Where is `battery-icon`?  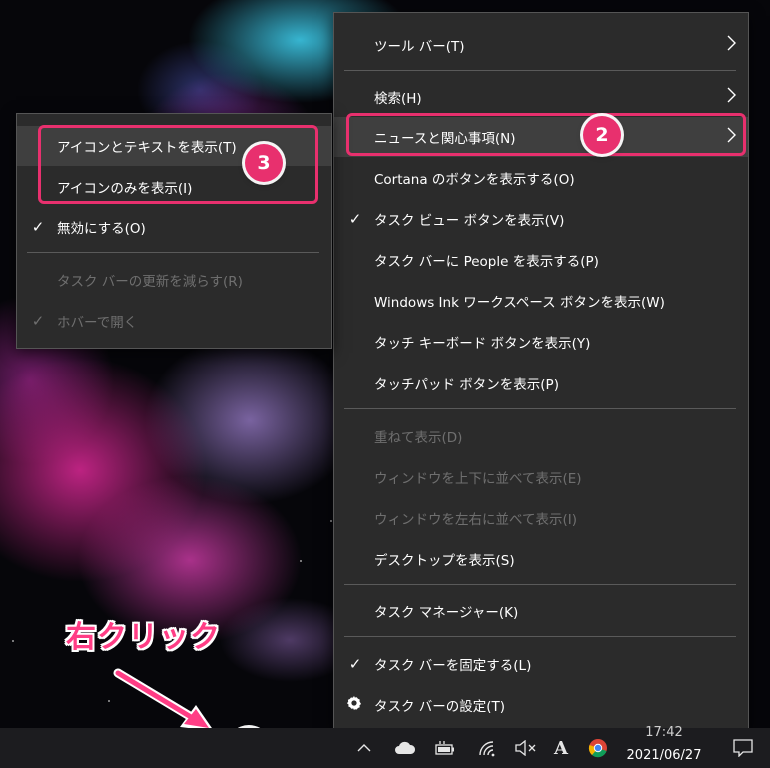 battery-icon is located at coordinates (445, 748).